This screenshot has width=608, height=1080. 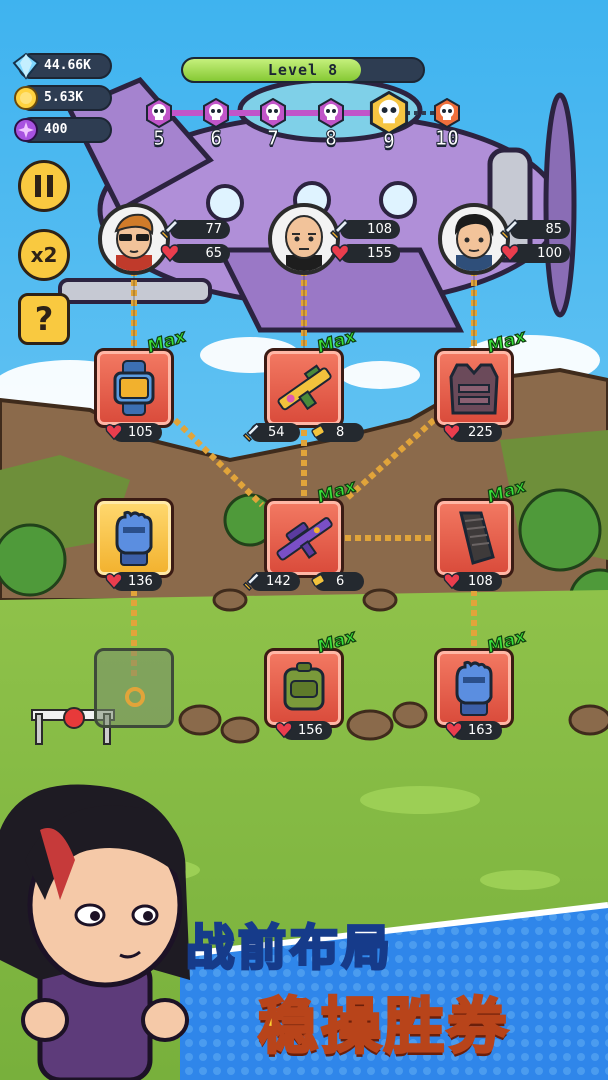 What do you see at coordinates (195, 229) in the screenshot?
I see `hero-1-attack: 77` at bounding box center [195, 229].